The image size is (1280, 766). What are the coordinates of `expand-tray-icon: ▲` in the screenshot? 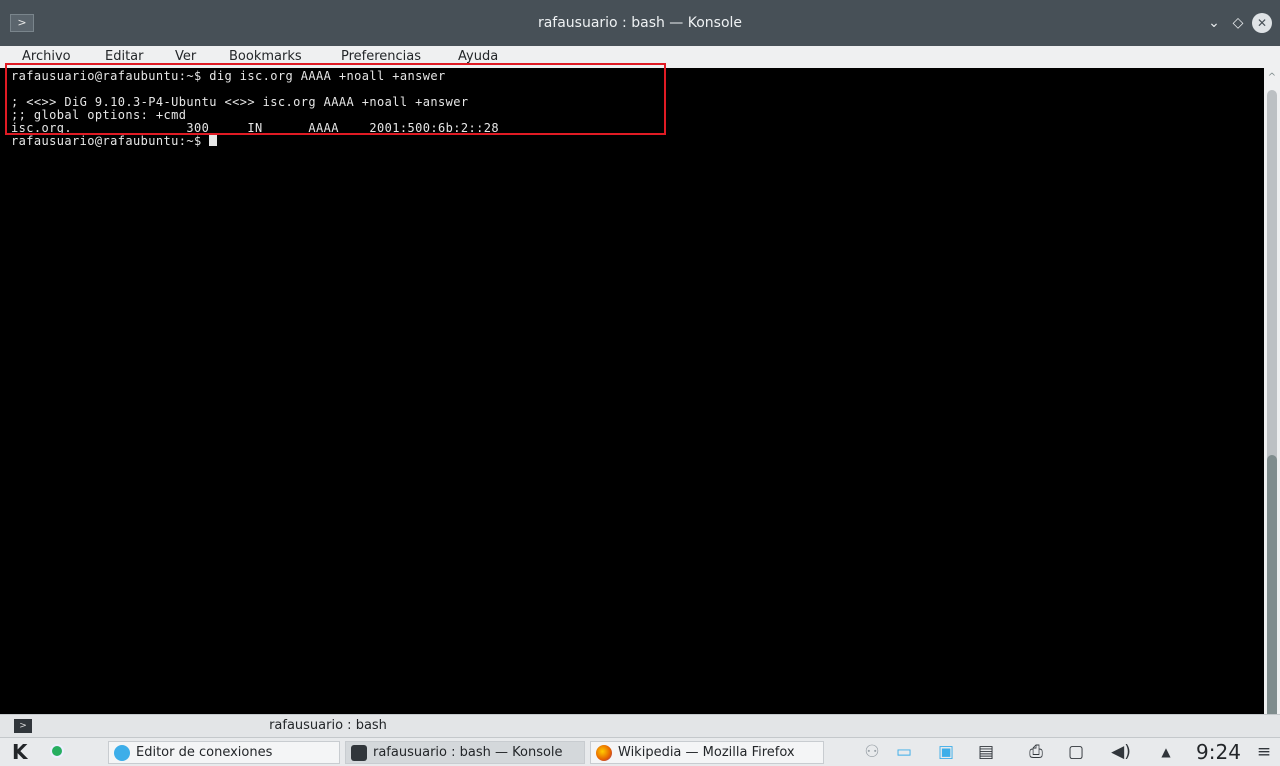 It's located at (1166, 752).